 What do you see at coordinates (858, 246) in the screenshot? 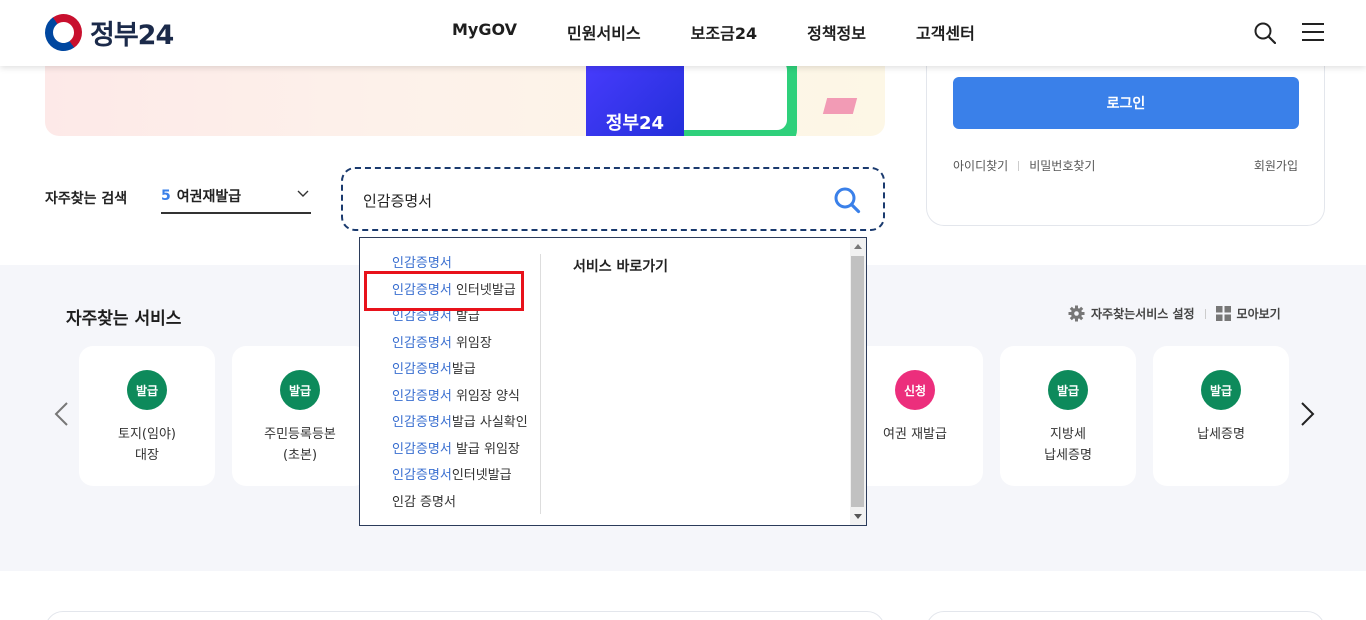
I see `scroll-up-arrow-icon` at bounding box center [858, 246].